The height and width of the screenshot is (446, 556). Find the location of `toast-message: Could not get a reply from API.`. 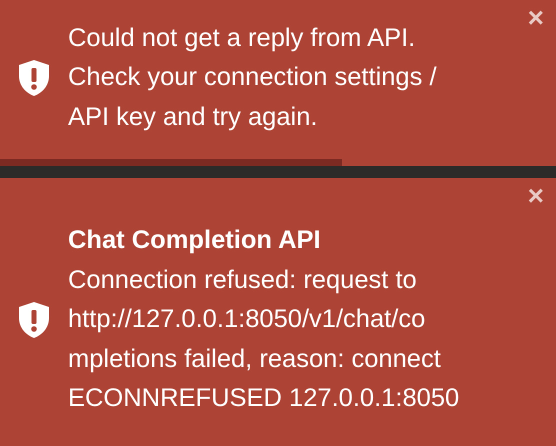

toast-message: Could not get a reply from API. is located at coordinates (242, 38).